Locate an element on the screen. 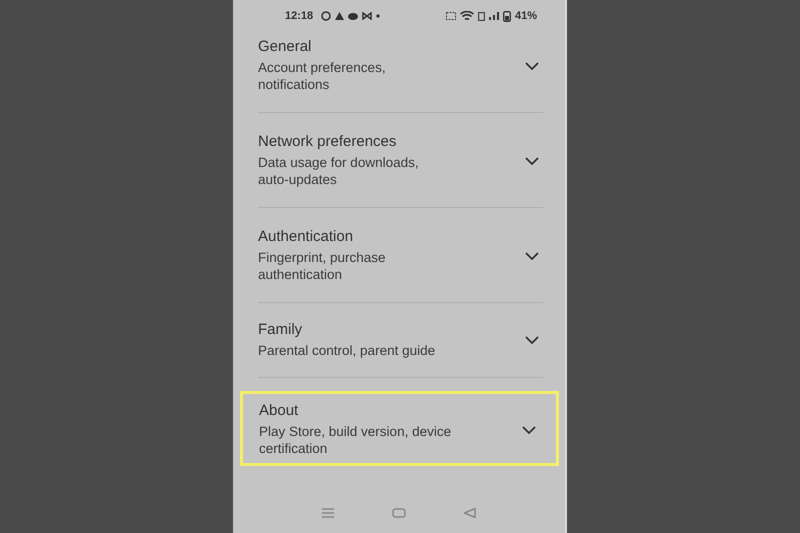 This screenshot has height=533, width=800. chat-bubble-icon is located at coordinates (326, 16).